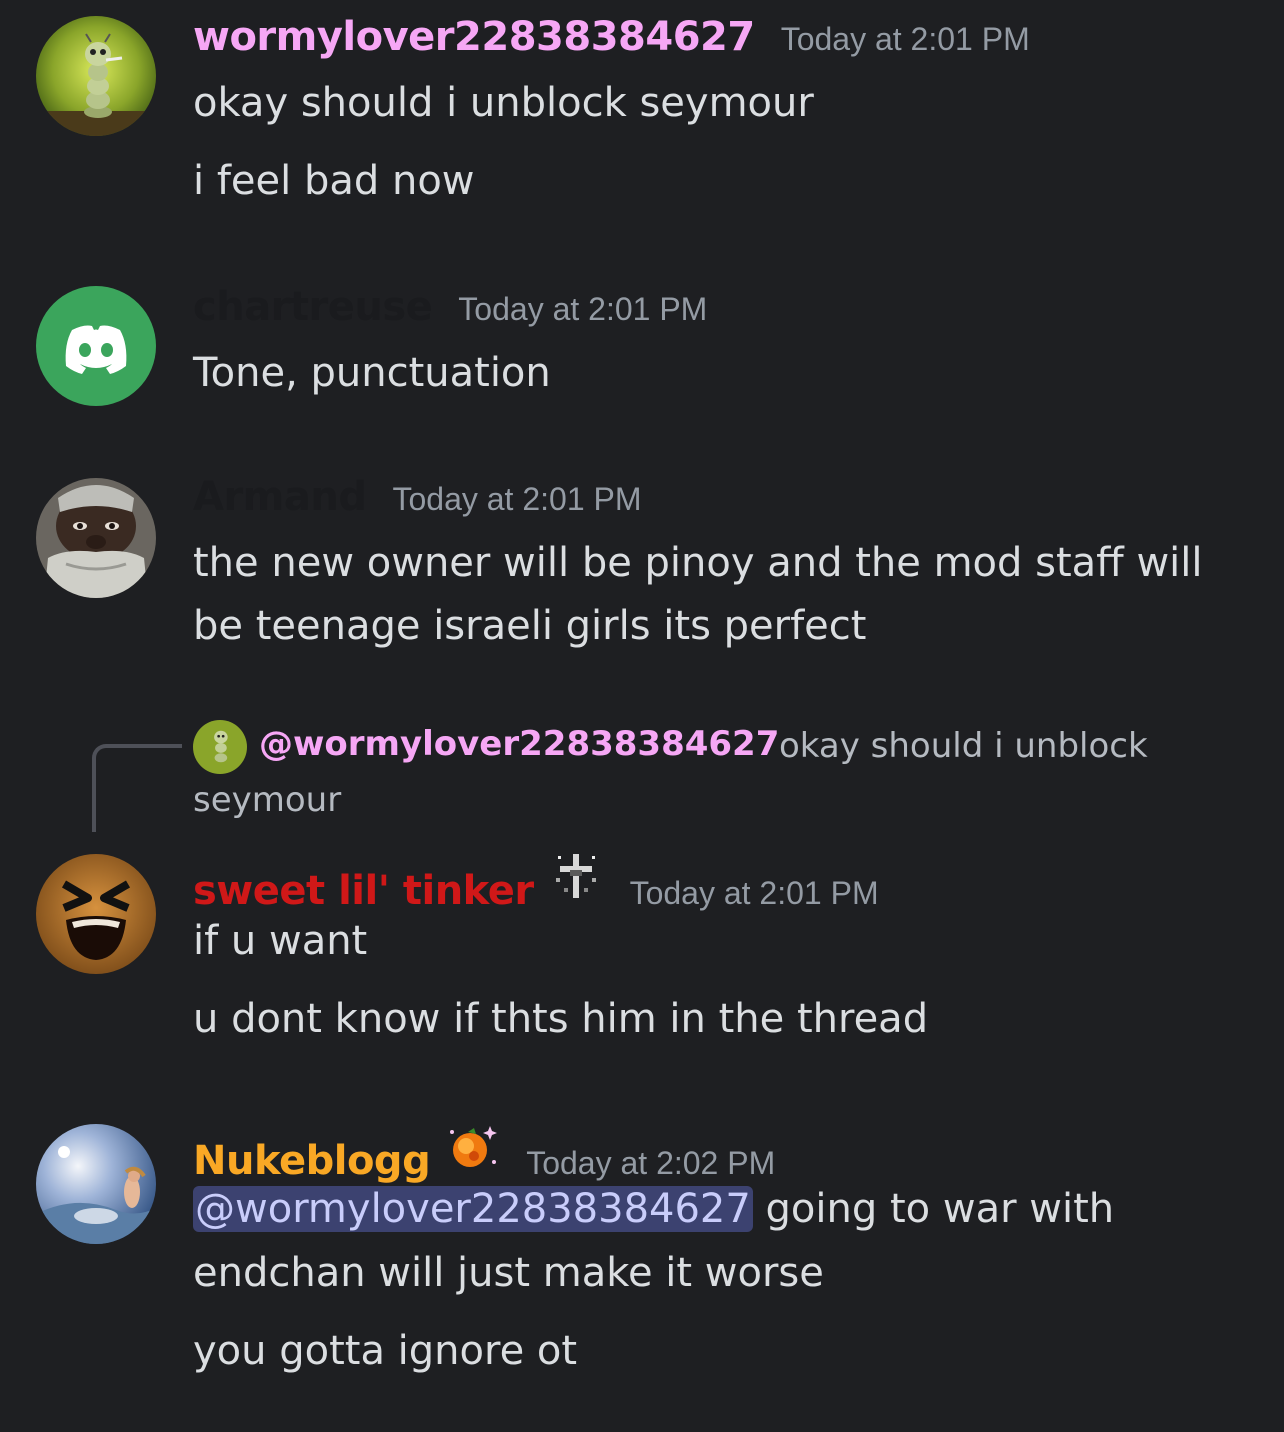 This screenshot has width=1284, height=1432. I want to click on message-header: Armand Today at 2:01 PM, so click(417, 497).